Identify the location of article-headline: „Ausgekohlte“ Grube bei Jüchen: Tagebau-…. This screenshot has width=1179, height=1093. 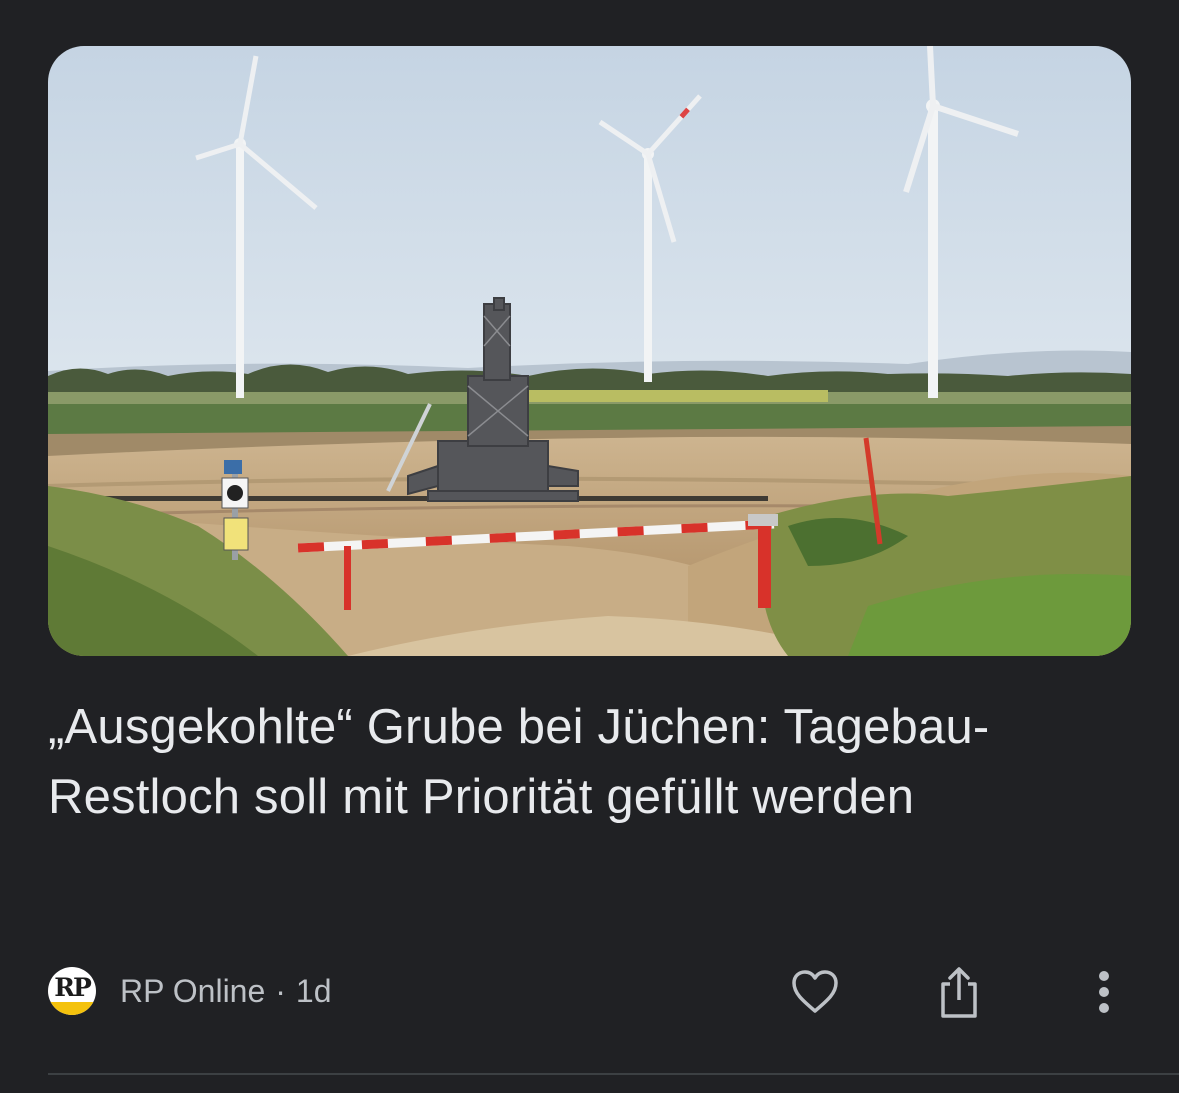
(578, 762).